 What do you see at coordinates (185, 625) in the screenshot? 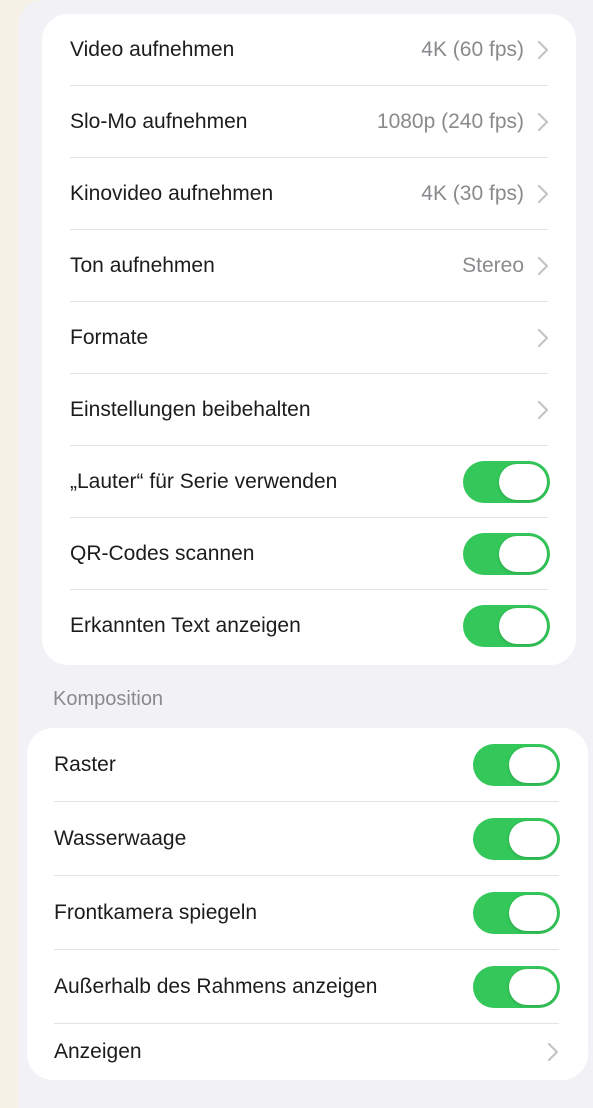
I see `row-label: Erkannten Text anzeigen` at bounding box center [185, 625].